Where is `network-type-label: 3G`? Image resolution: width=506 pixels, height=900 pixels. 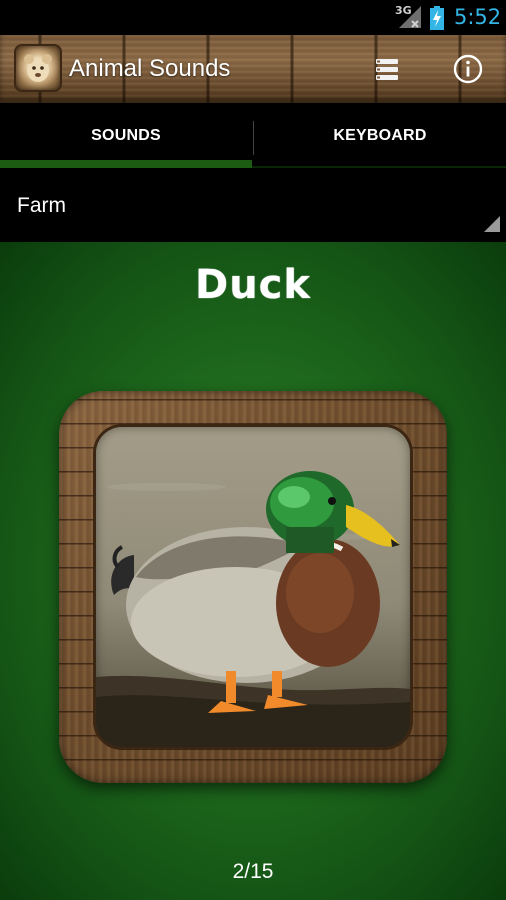
network-type-label: 3G is located at coordinates (403, 10).